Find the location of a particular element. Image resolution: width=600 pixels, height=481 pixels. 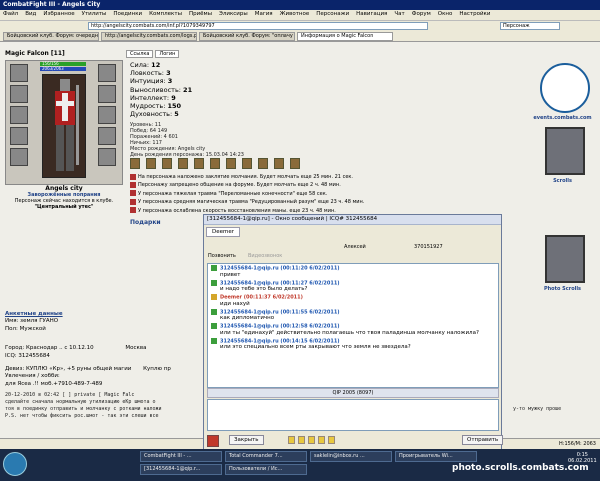

menu-item: Комплекты is located at coordinates (165, 15).